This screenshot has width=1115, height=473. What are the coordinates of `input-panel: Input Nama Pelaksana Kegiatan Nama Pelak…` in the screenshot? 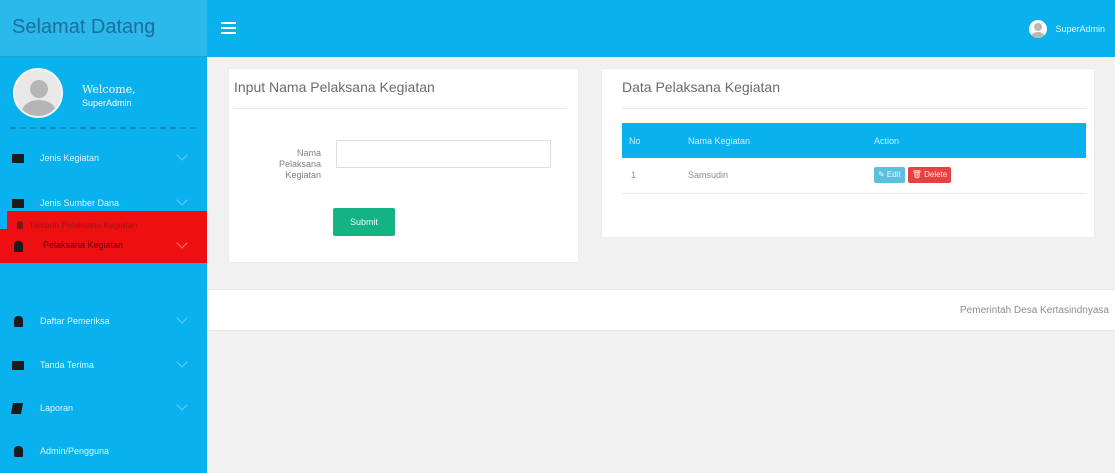 It's located at (403, 165).